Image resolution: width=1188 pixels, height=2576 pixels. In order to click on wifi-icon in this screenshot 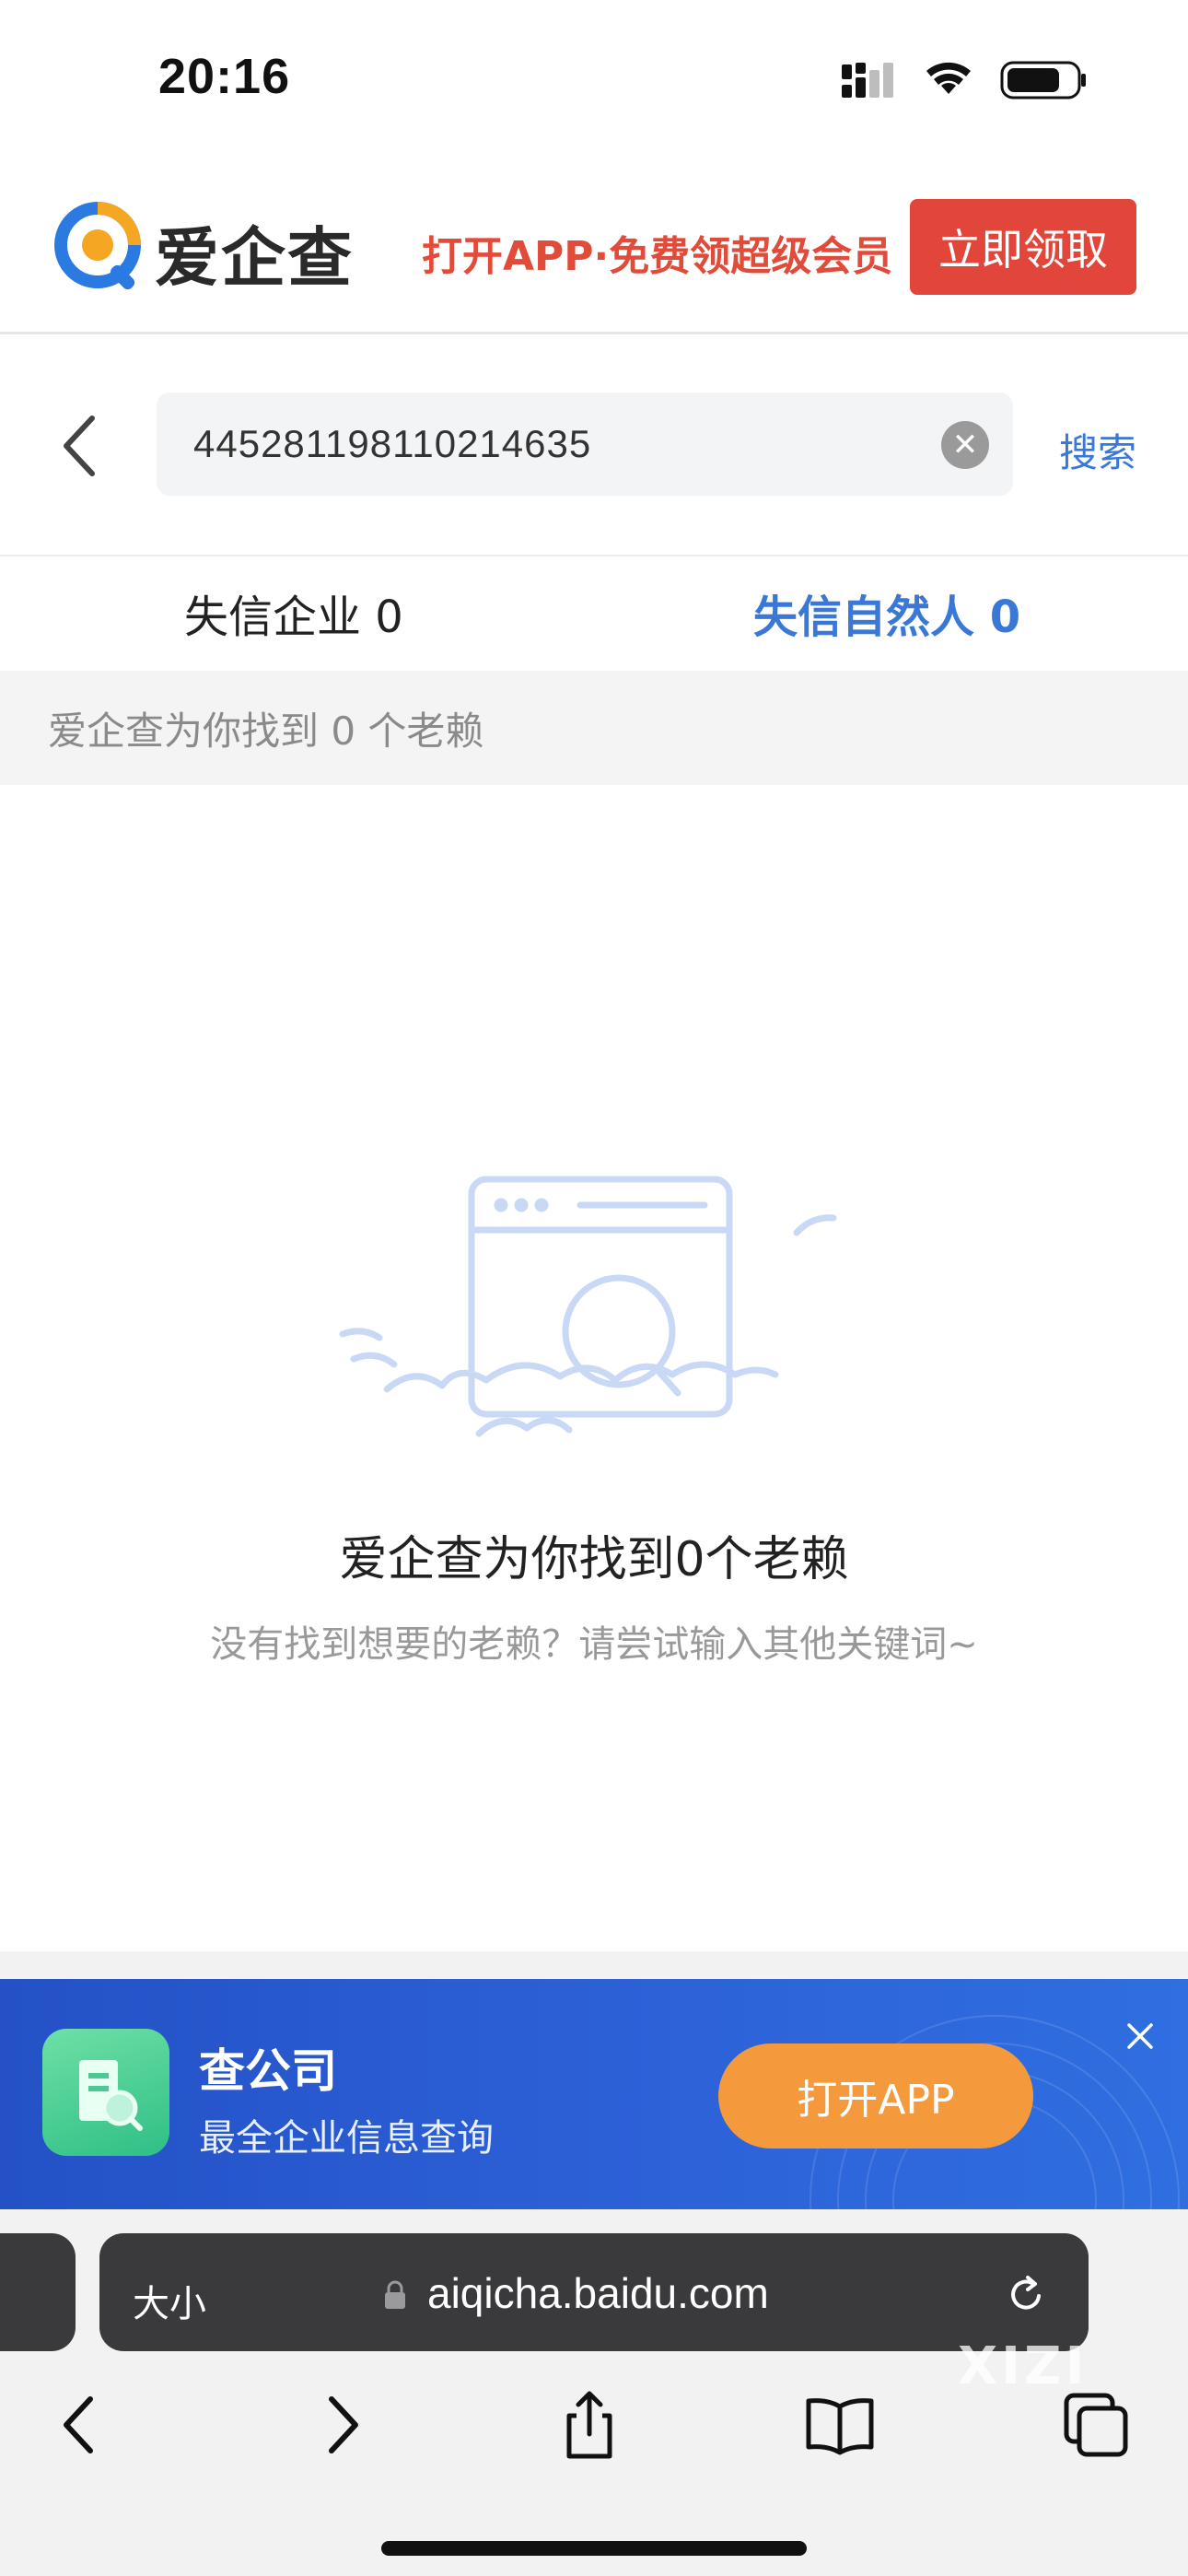, I will do `click(948, 78)`.